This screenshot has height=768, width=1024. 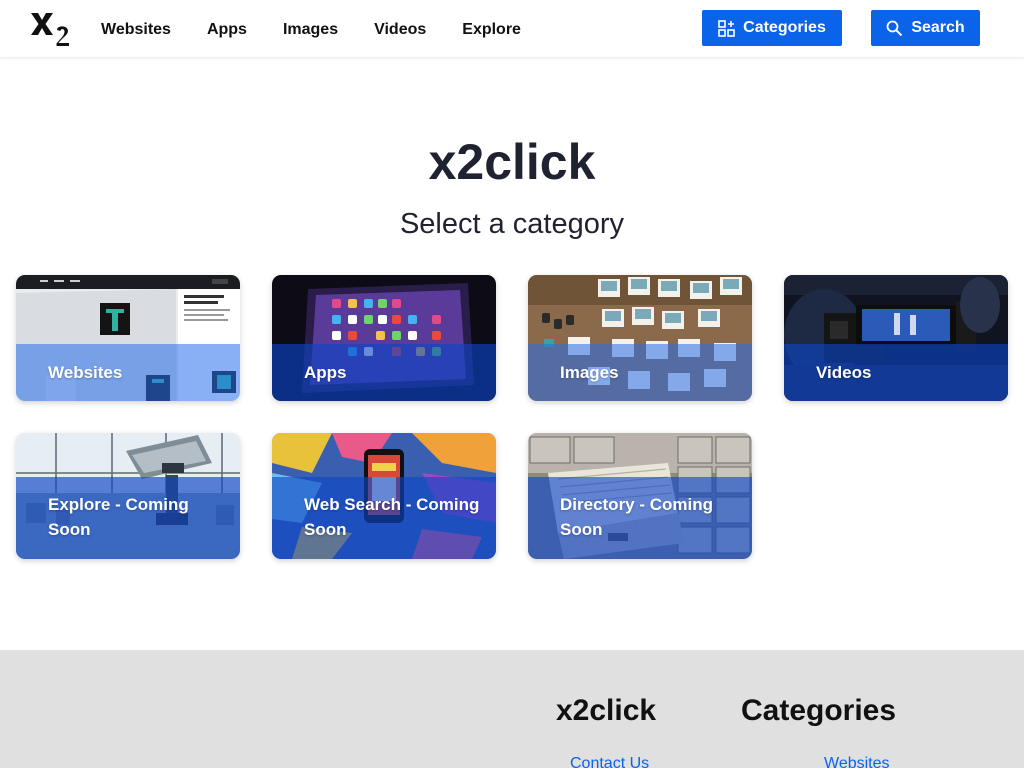 I want to click on main-nav: Websites Apps Images Videos Explore, so click(x=329, y=30).